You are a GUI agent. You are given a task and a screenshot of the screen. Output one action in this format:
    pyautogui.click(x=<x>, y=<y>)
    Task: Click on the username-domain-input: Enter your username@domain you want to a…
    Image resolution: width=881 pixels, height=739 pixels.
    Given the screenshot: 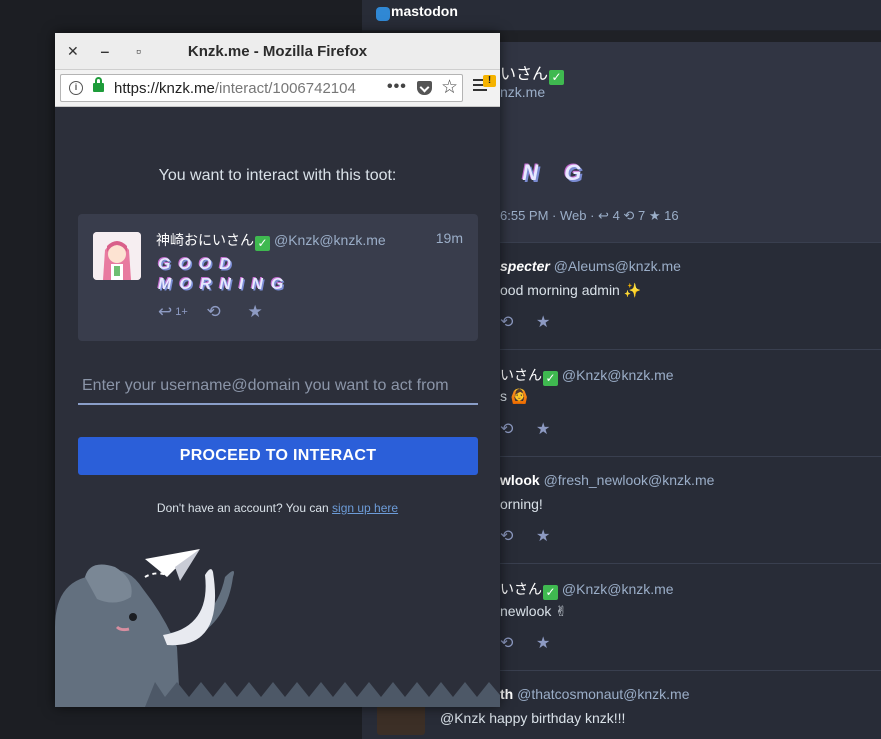 What is the action you would take?
    pyautogui.click(x=278, y=387)
    